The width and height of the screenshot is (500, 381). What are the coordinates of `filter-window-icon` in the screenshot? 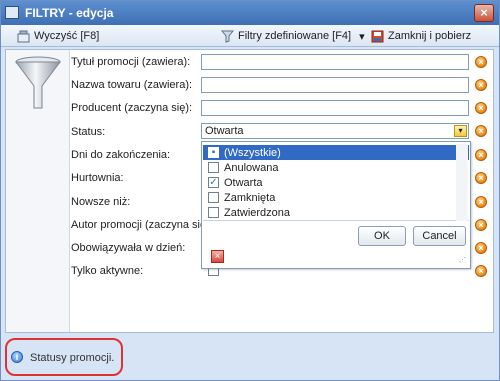 It's located at (12, 12).